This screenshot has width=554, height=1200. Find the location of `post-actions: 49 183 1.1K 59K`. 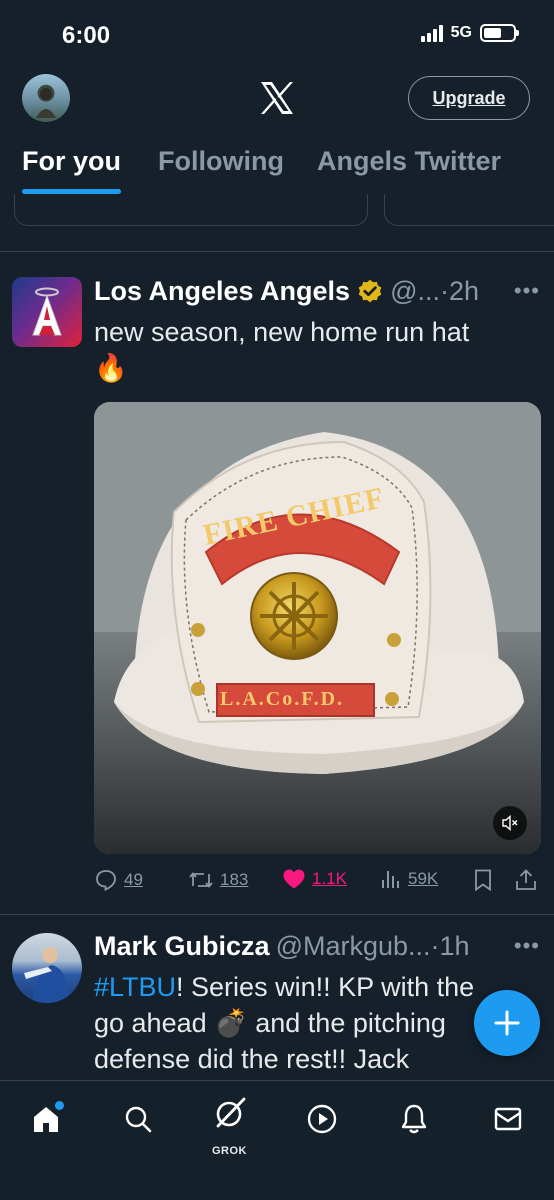

post-actions: 49 183 1.1K 59K is located at coordinates (317, 884).